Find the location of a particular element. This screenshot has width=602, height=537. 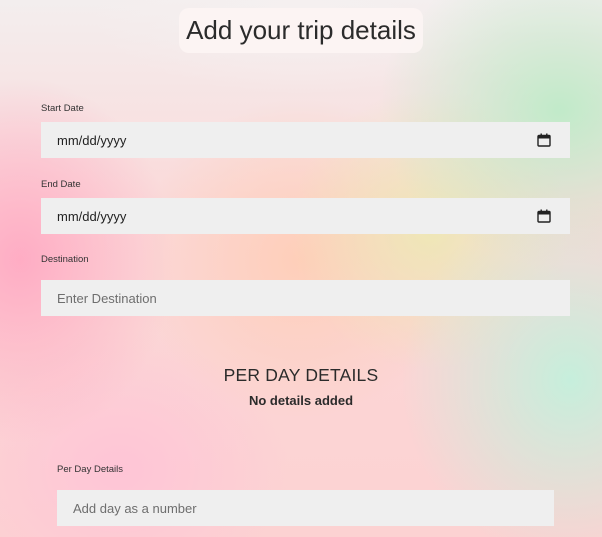

per-day-heading: PER DAY DETAILS is located at coordinates (301, 375).